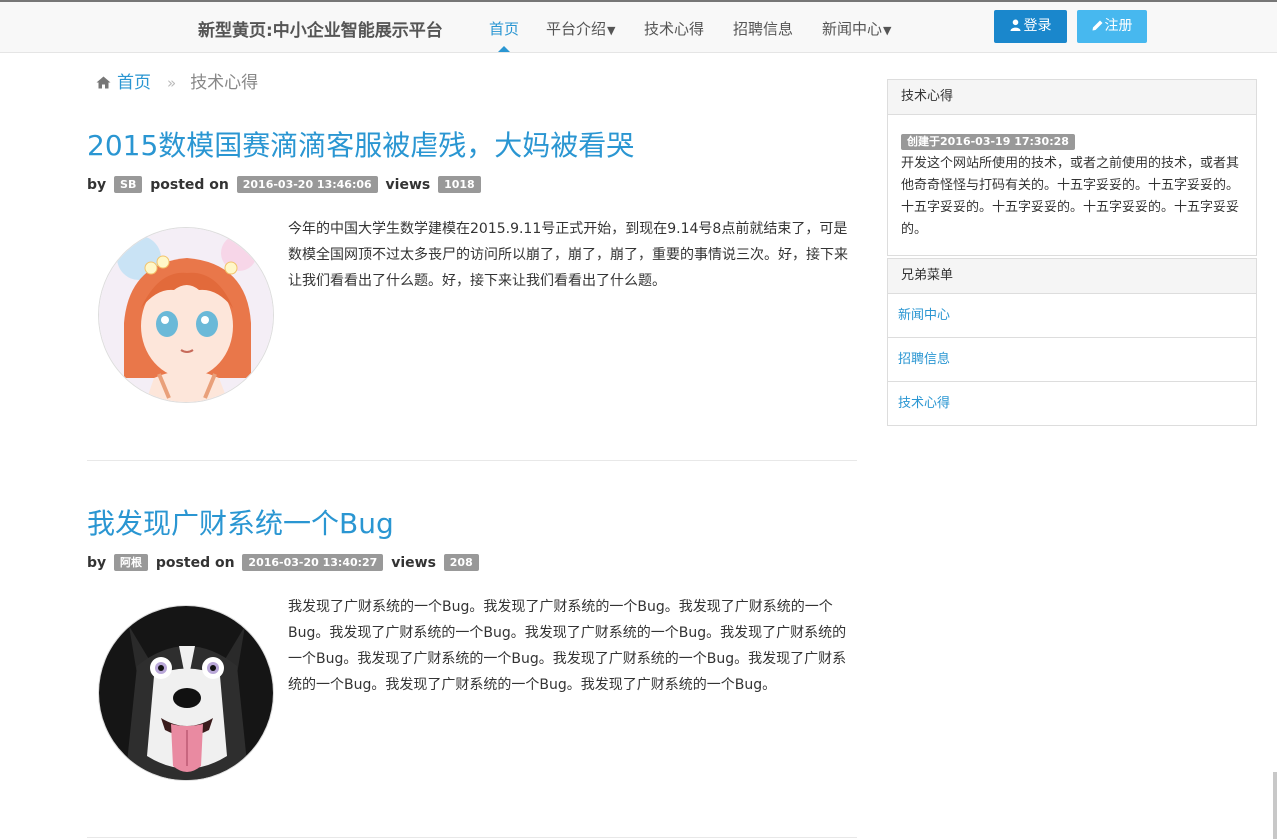  What do you see at coordinates (1037, 26) in the screenshot?
I see `login-label: 登录` at bounding box center [1037, 26].